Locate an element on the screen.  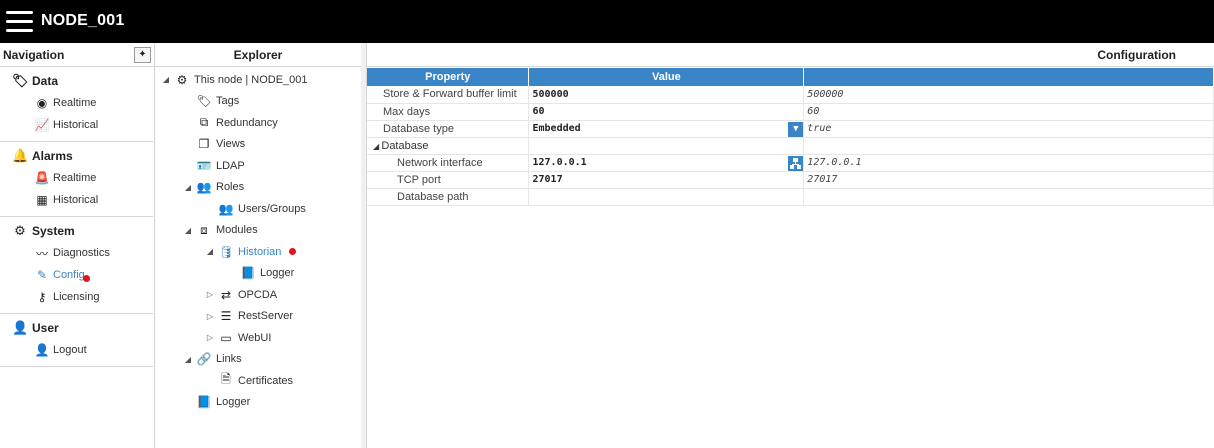
nav-section-data: 🏷 Data ◉ Realtime 📈 Historical is located at coordinates (76, 104).